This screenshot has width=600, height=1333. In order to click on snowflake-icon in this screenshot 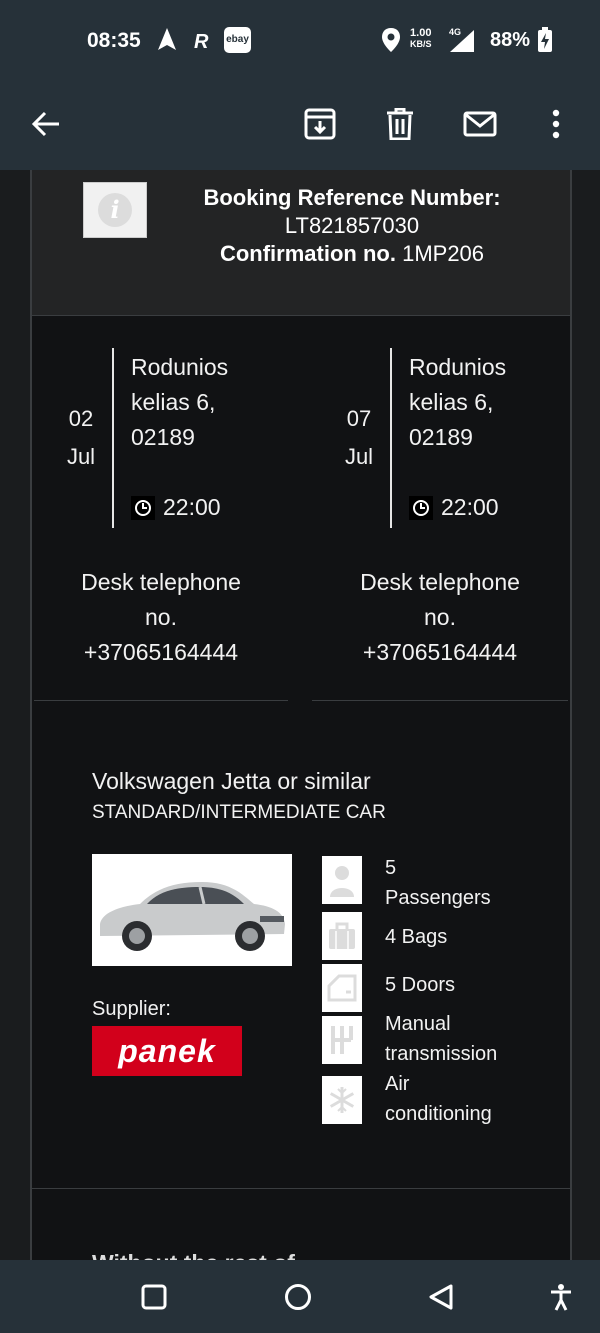, I will do `click(342, 1100)`.